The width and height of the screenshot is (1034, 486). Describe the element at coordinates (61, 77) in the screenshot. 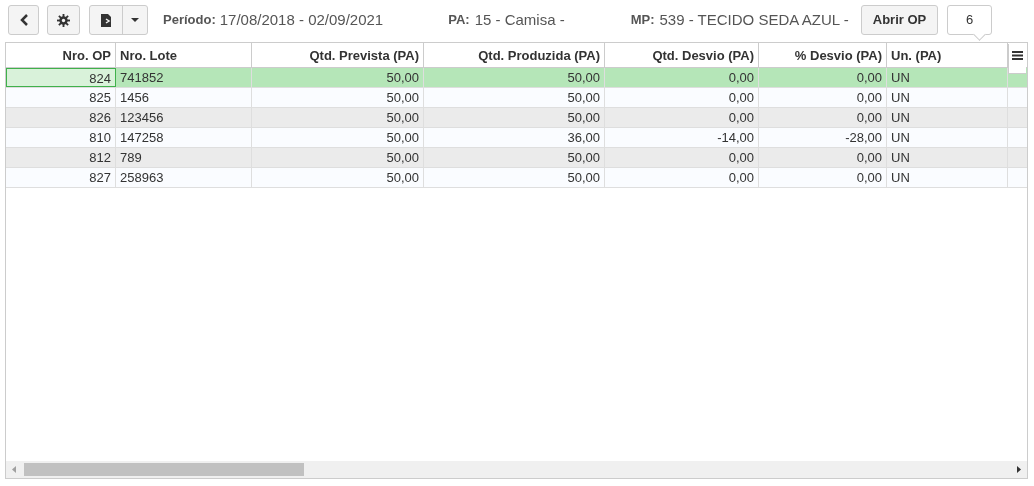

I see `table-cell: 824` at that location.